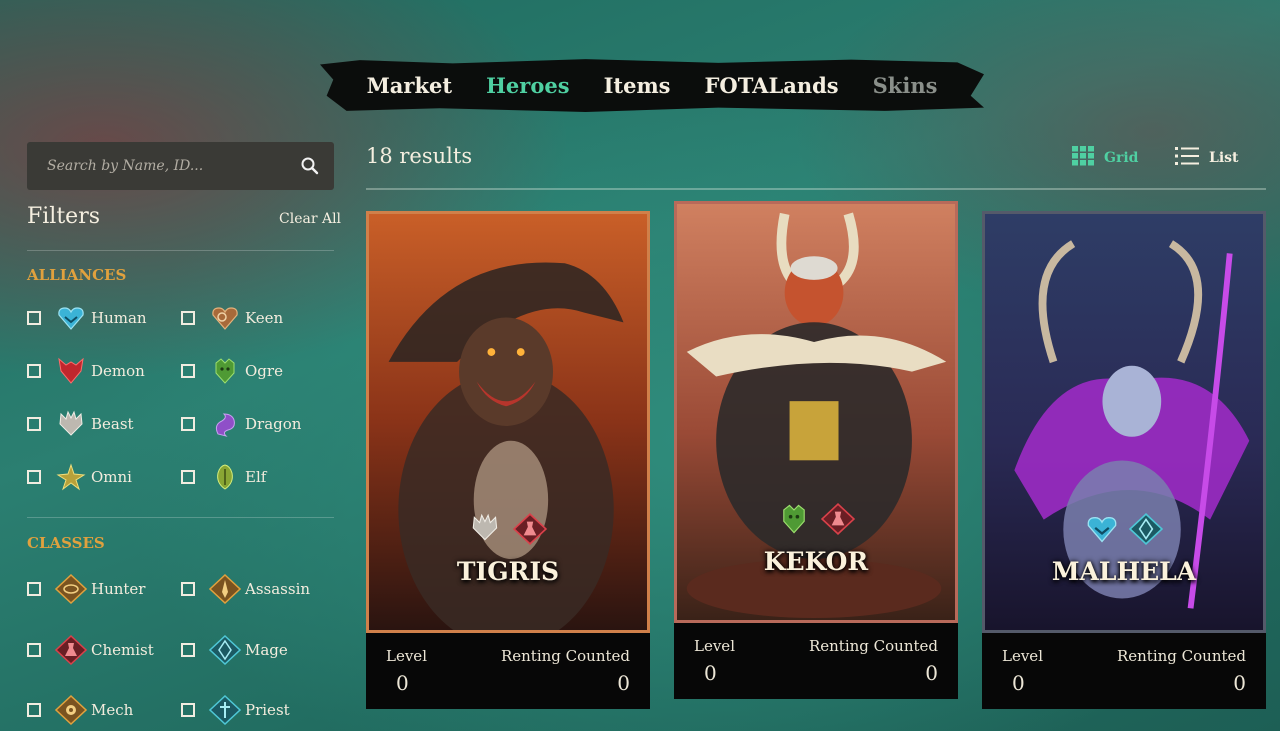  What do you see at coordinates (266, 650) in the screenshot?
I see `filter-label: Mage` at bounding box center [266, 650].